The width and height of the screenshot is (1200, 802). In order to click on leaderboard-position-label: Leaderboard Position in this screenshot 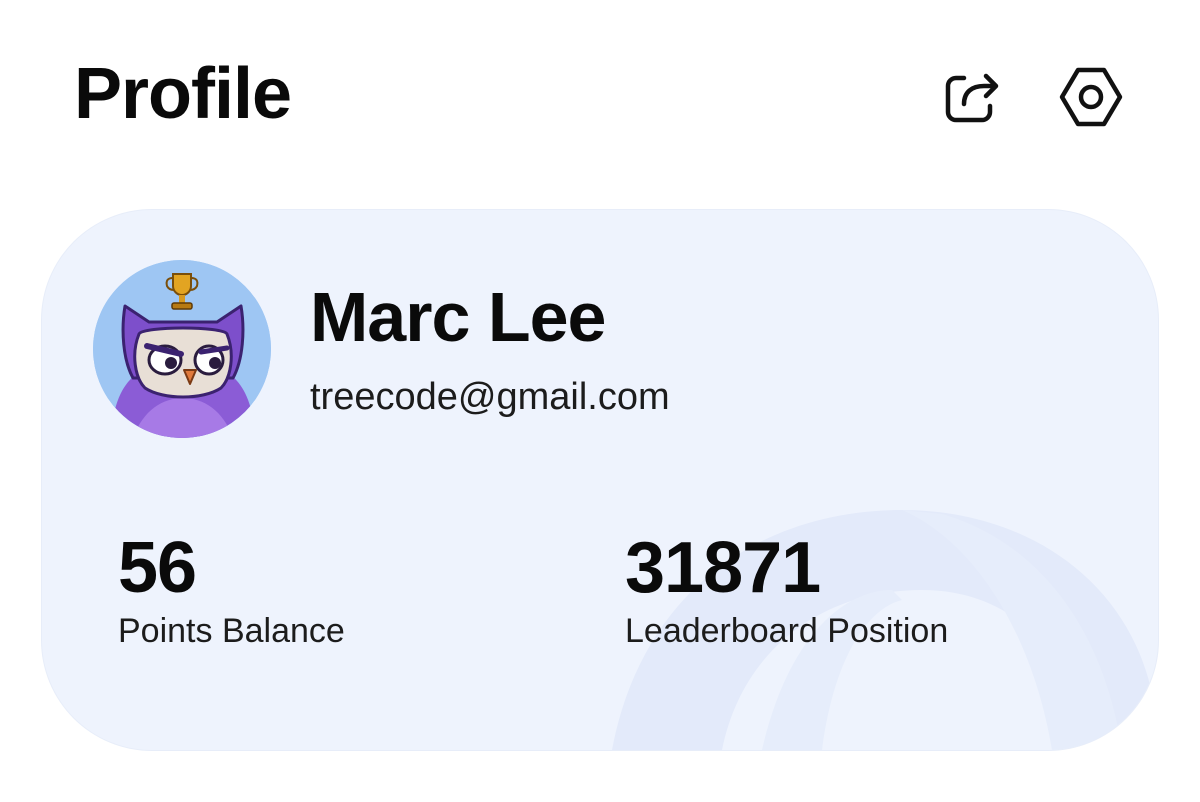, I will do `click(787, 631)`.